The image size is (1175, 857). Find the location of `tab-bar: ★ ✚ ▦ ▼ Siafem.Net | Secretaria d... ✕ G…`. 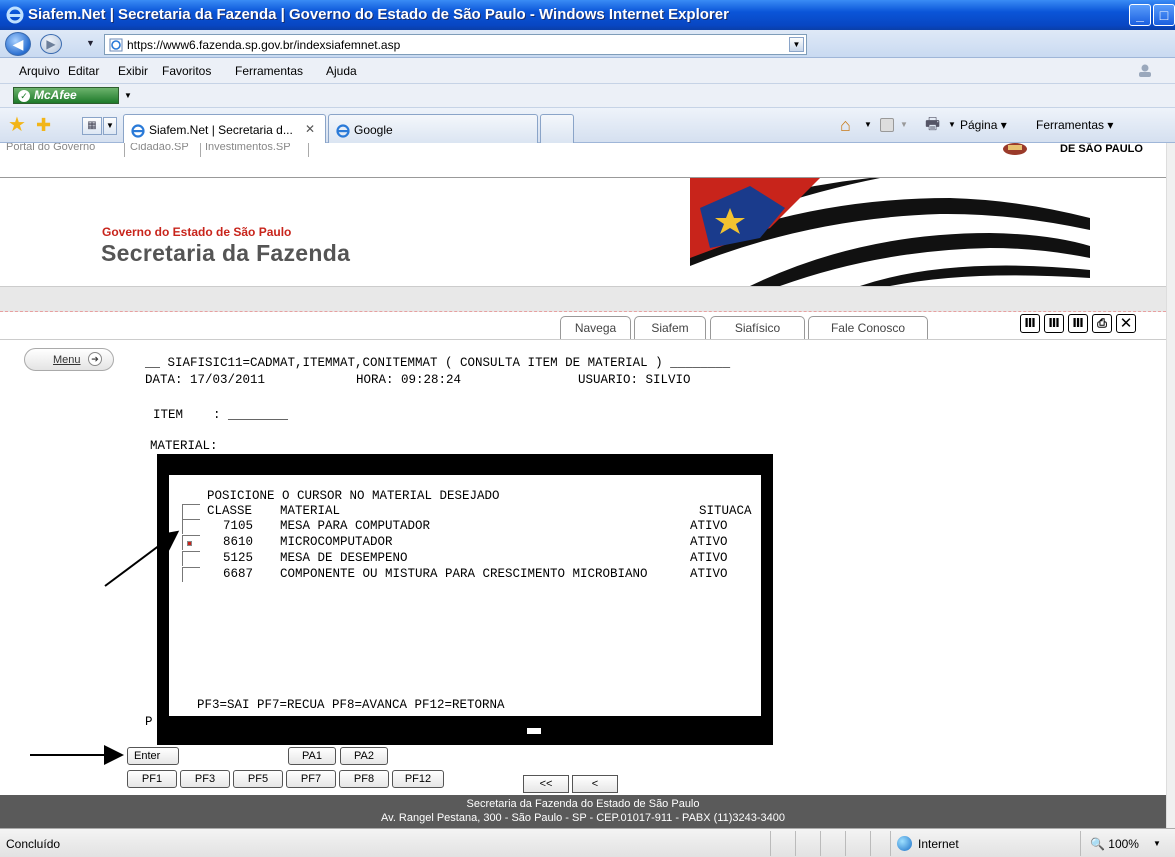

tab-bar: ★ ✚ ▦ ▼ Siafem.Net | Secretaria d... ✕ G… is located at coordinates (587, 125).